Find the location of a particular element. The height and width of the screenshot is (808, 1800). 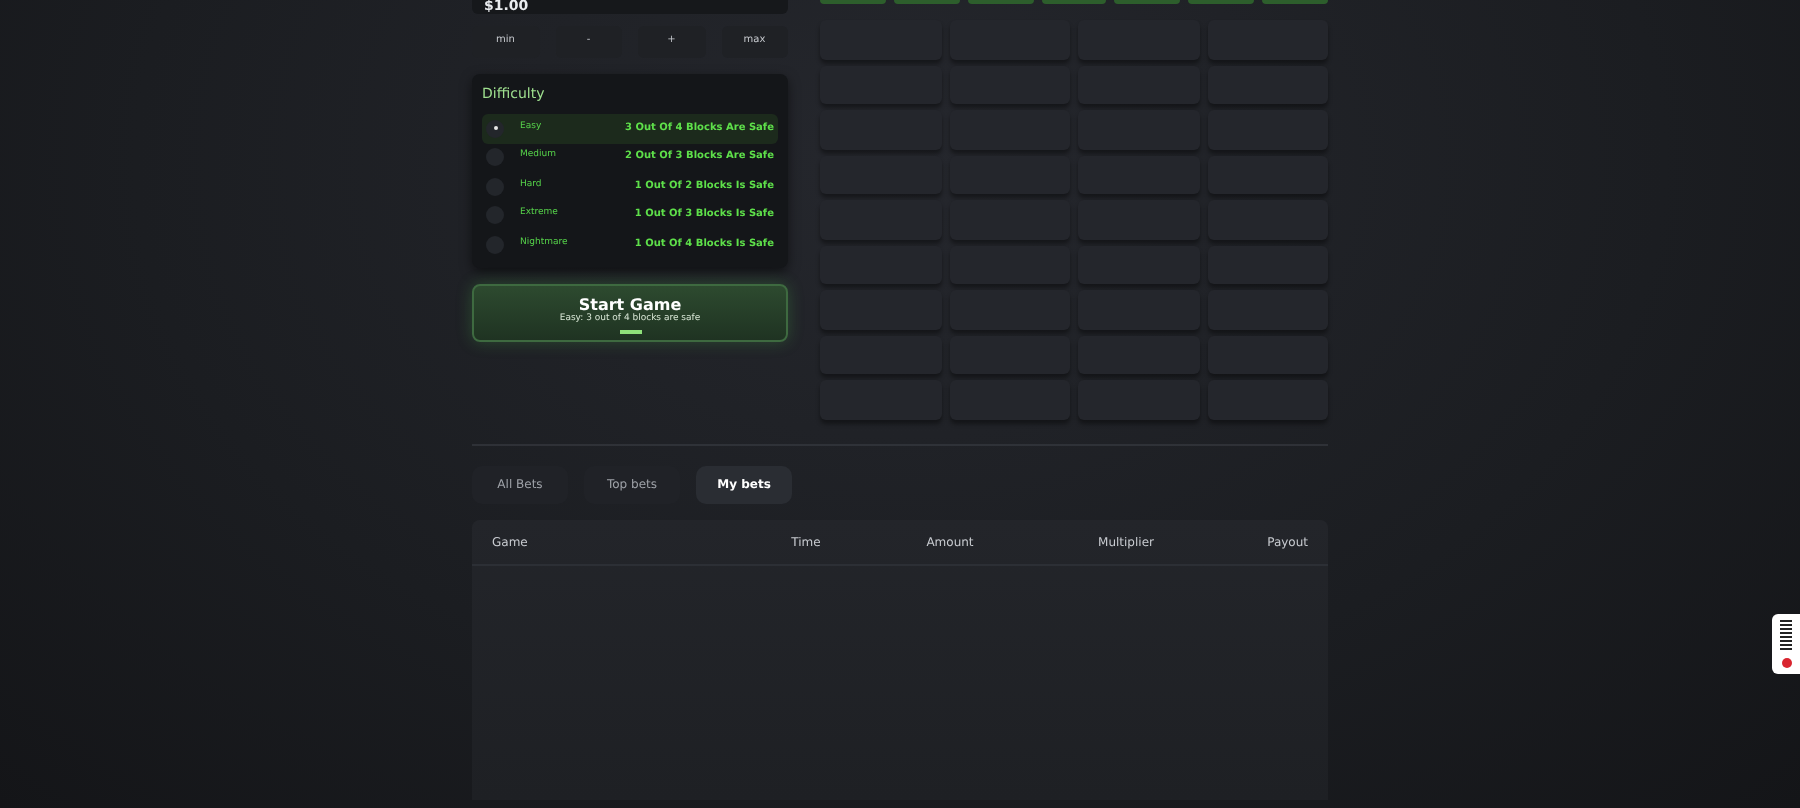

radio-icon is located at coordinates (495, 128).